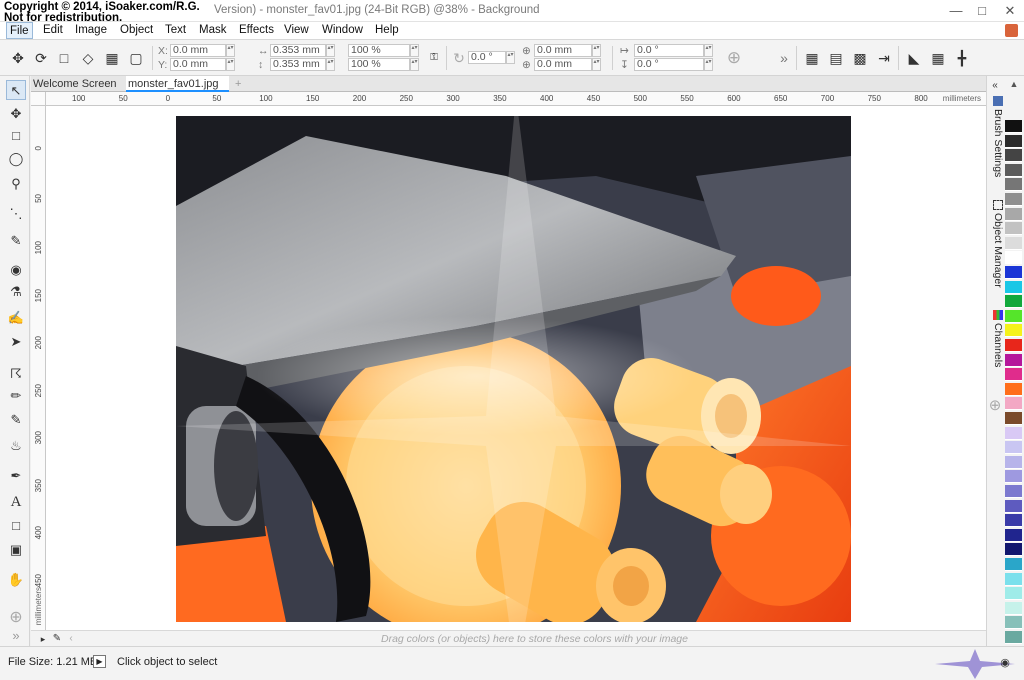  What do you see at coordinates (1014, 84) in the screenshot?
I see `palette-scroll-up-icon: ▲` at bounding box center [1014, 84].